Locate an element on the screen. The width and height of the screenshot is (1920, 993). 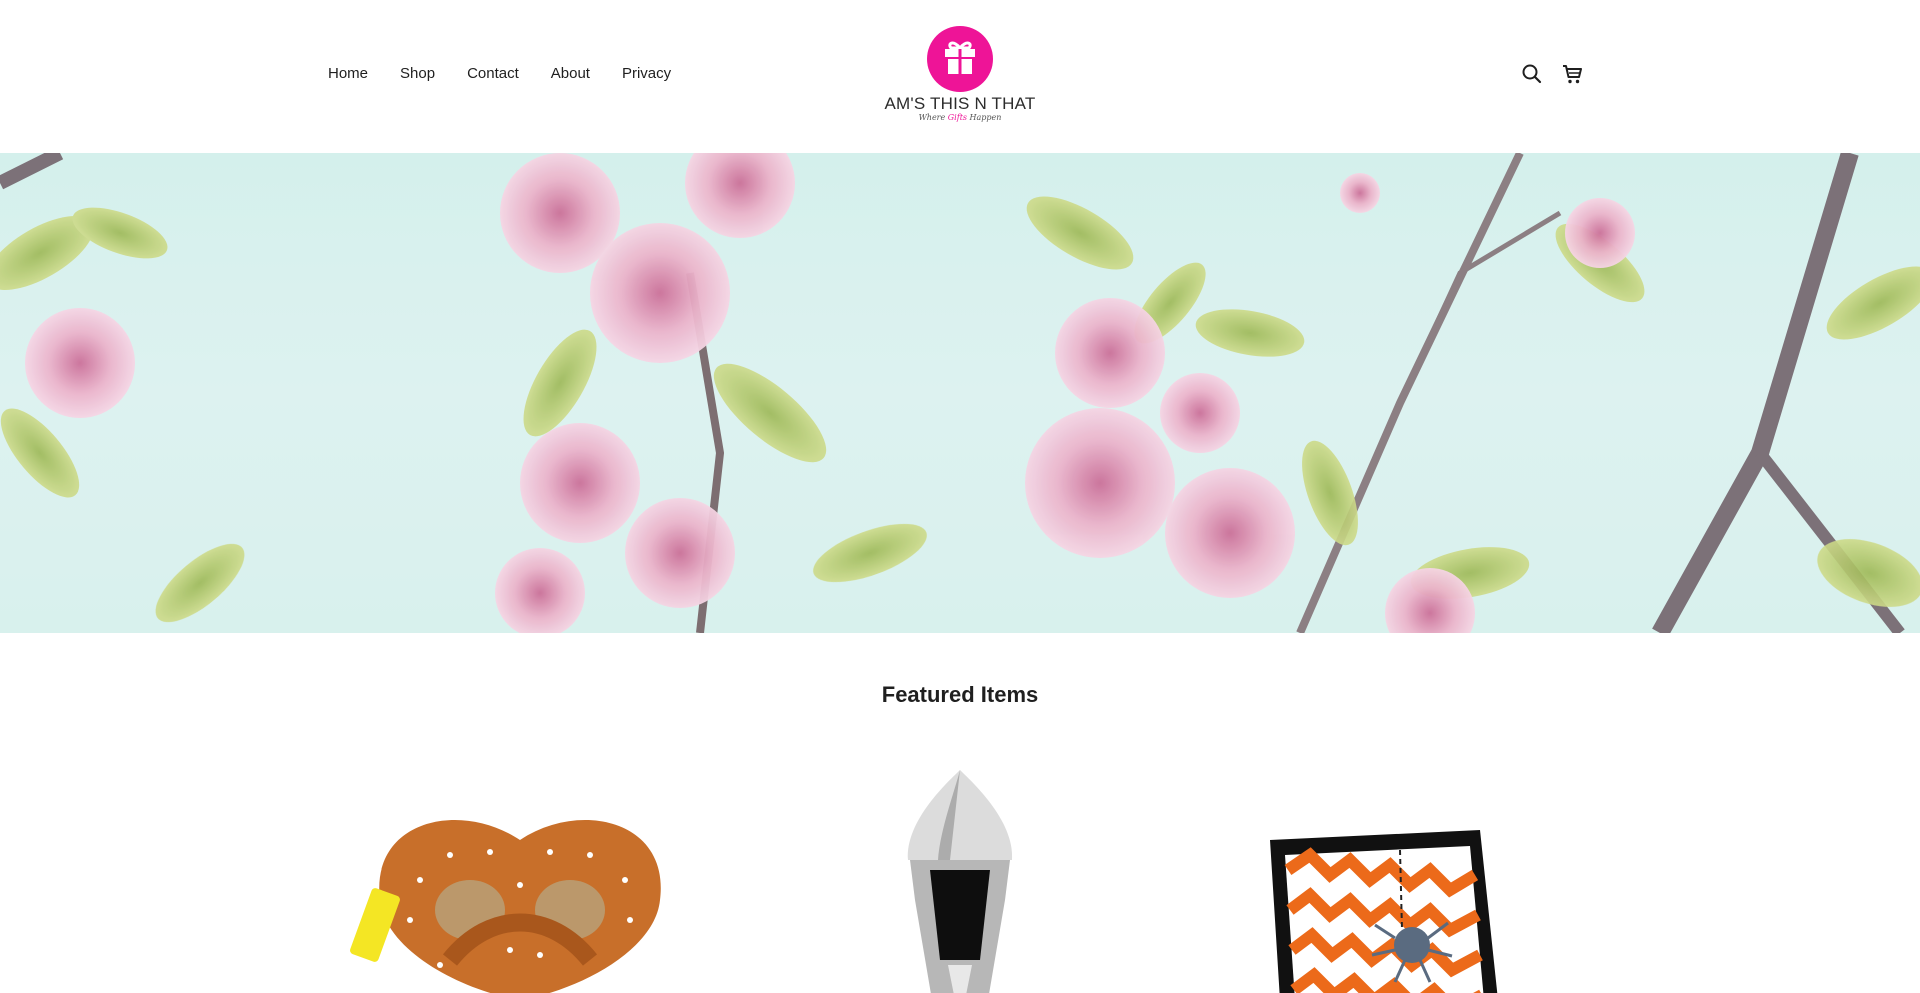
brand-tagline: Where Gifts Happen is located at coordinates (960, 117).